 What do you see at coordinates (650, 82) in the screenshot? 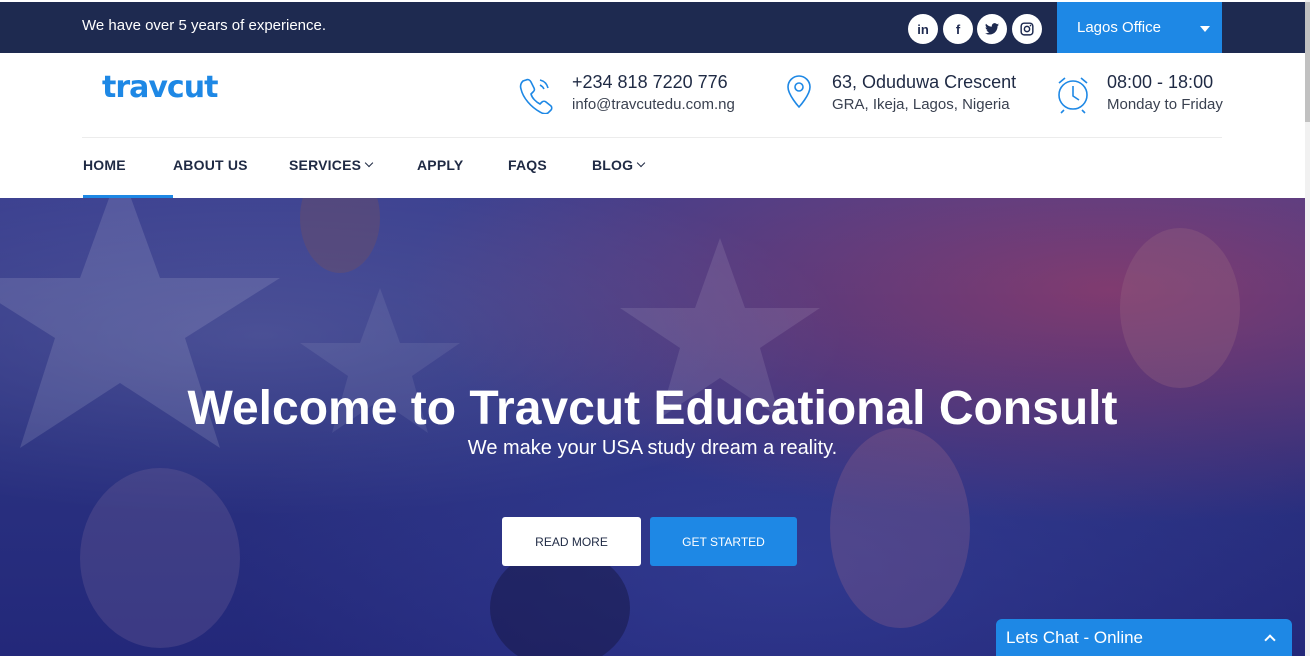
I see `phone-number: +234 818 7220 776` at bounding box center [650, 82].